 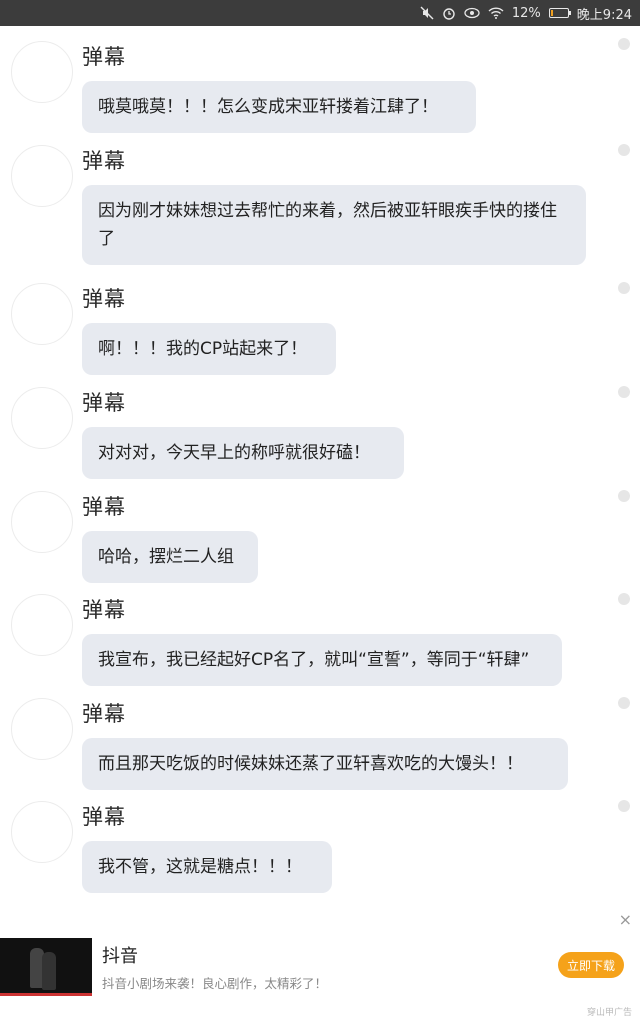 What do you see at coordinates (209, 349) in the screenshot?
I see `message-bubble: 啊！！！我的CP站起来了！` at bounding box center [209, 349].